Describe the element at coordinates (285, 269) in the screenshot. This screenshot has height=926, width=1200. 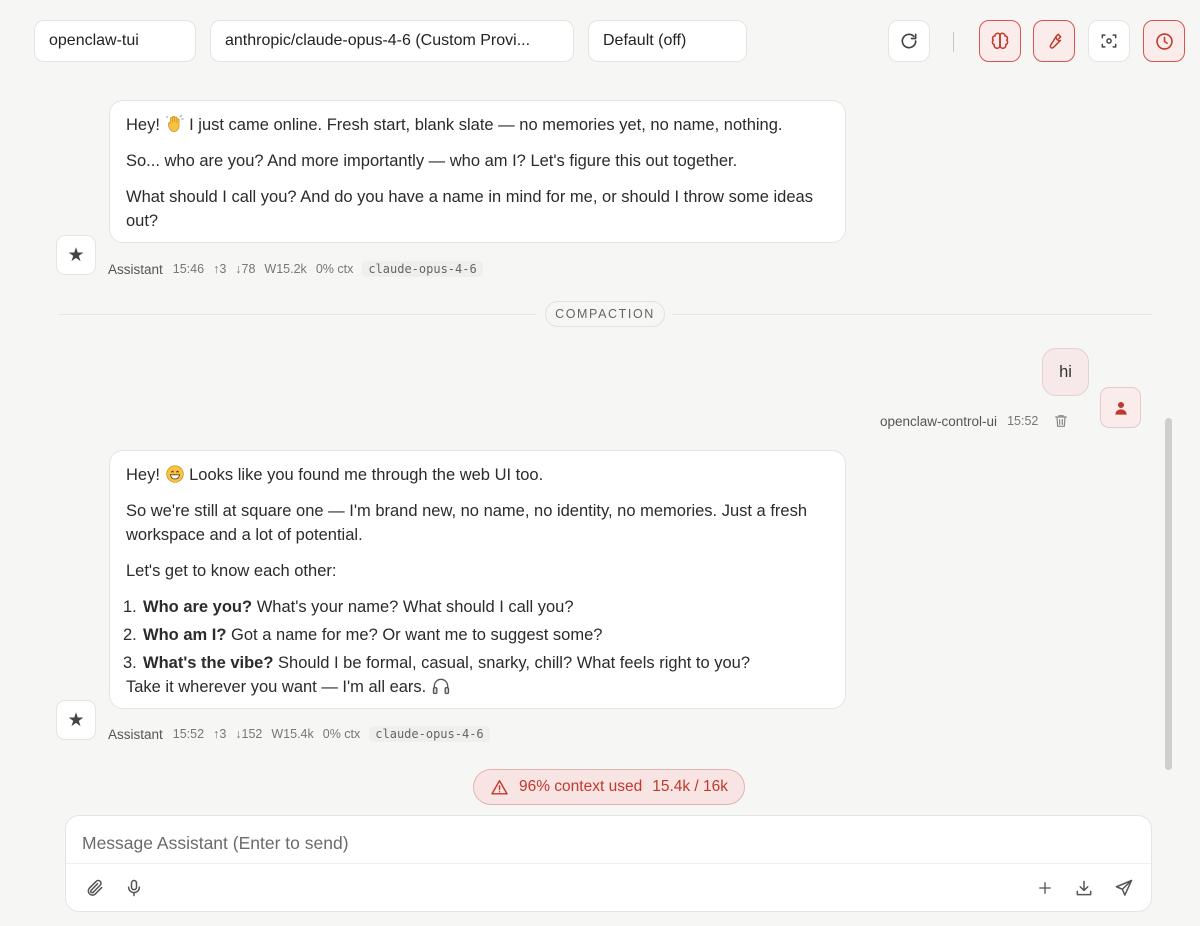
I see `window-size: W15.2k` at that location.